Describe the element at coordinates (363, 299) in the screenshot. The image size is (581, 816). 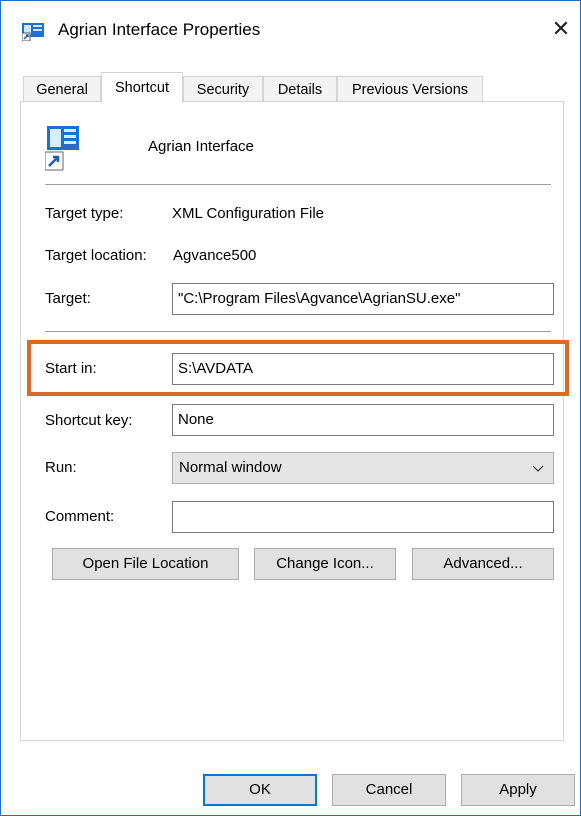
I see `target-field: "C:\Program Files\Agvance\AgrianSU.exe"` at that location.